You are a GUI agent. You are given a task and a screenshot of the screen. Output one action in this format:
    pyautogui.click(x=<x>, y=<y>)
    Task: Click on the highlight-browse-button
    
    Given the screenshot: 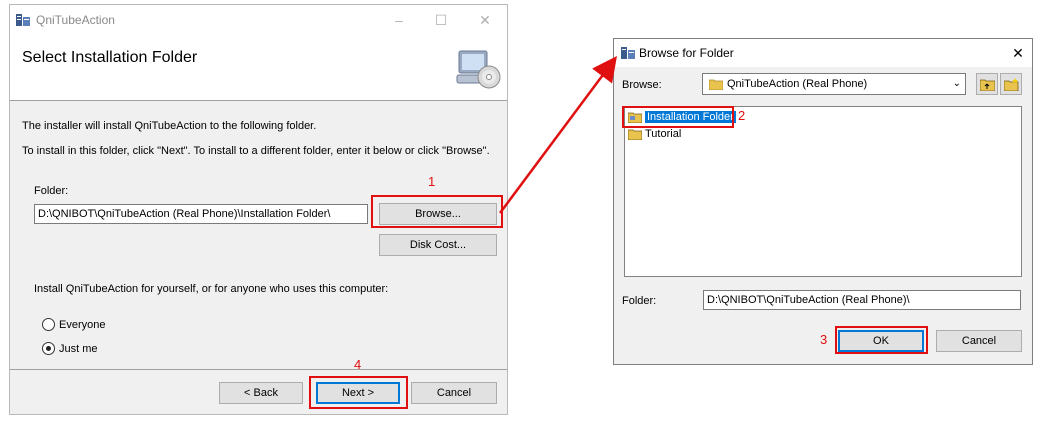 What is the action you would take?
    pyautogui.click(x=437, y=211)
    